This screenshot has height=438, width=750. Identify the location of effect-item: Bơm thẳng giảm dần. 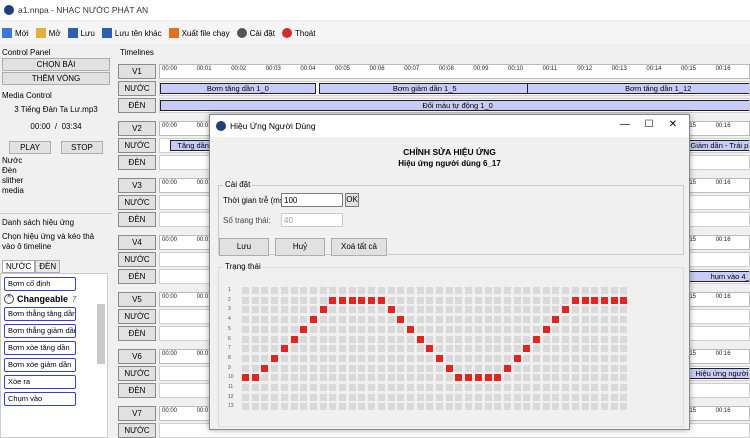
(40, 331).